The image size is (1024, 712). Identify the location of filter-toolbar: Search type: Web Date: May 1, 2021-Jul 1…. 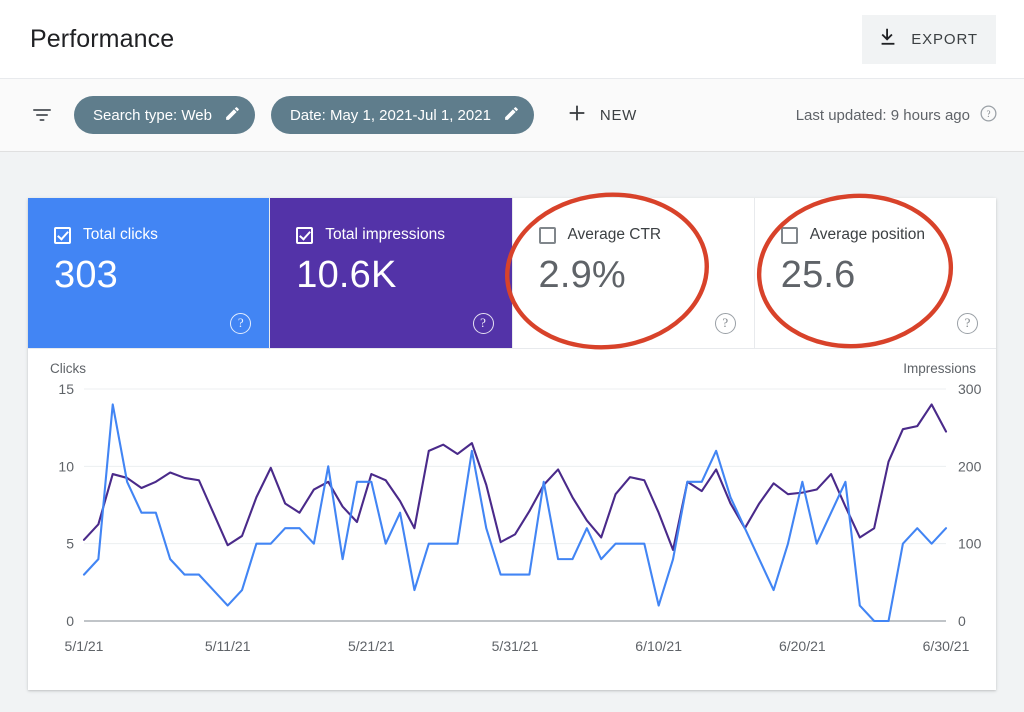
(512, 115).